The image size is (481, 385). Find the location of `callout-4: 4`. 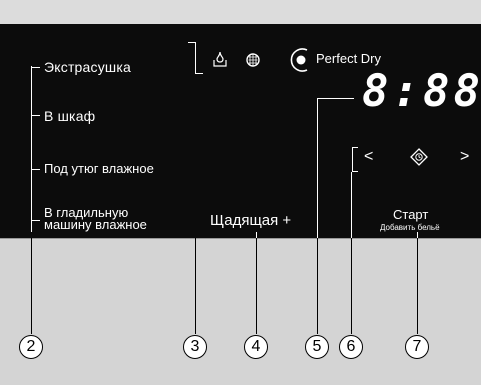

callout-4: 4 is located at coordinates (256, 347).